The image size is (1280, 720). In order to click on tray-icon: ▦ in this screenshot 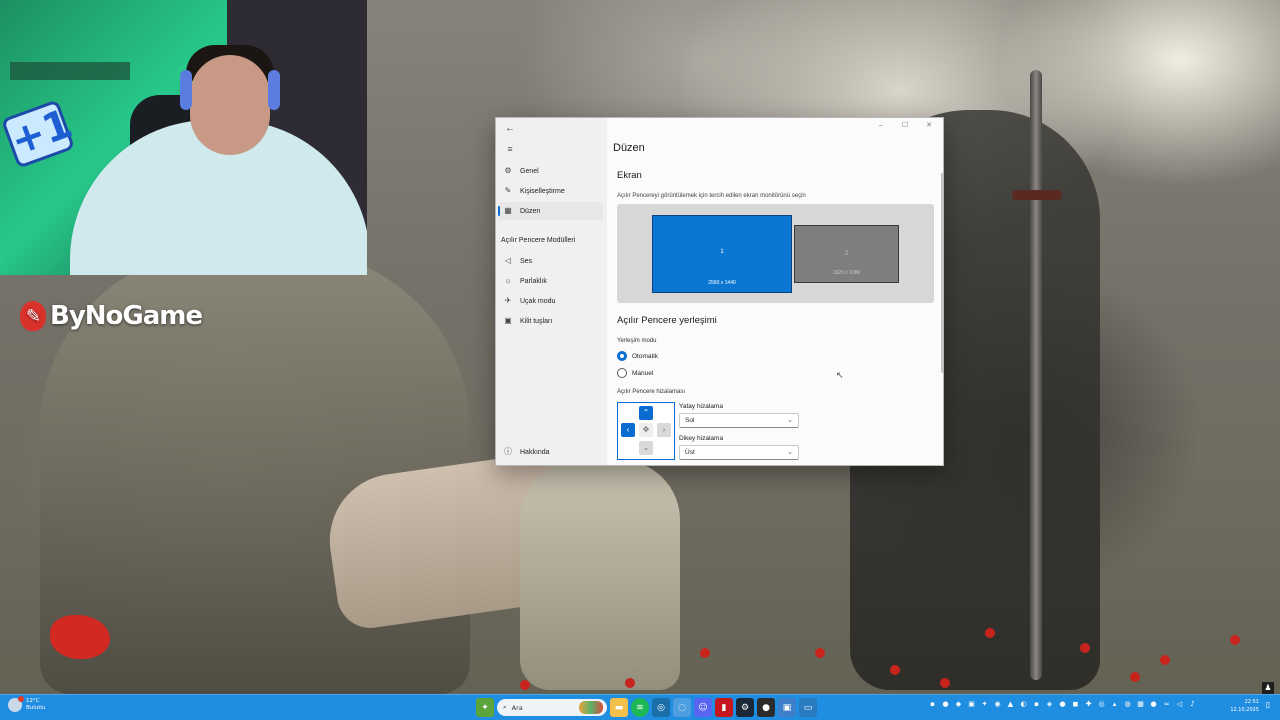, I will do `click(1140, 704)`.